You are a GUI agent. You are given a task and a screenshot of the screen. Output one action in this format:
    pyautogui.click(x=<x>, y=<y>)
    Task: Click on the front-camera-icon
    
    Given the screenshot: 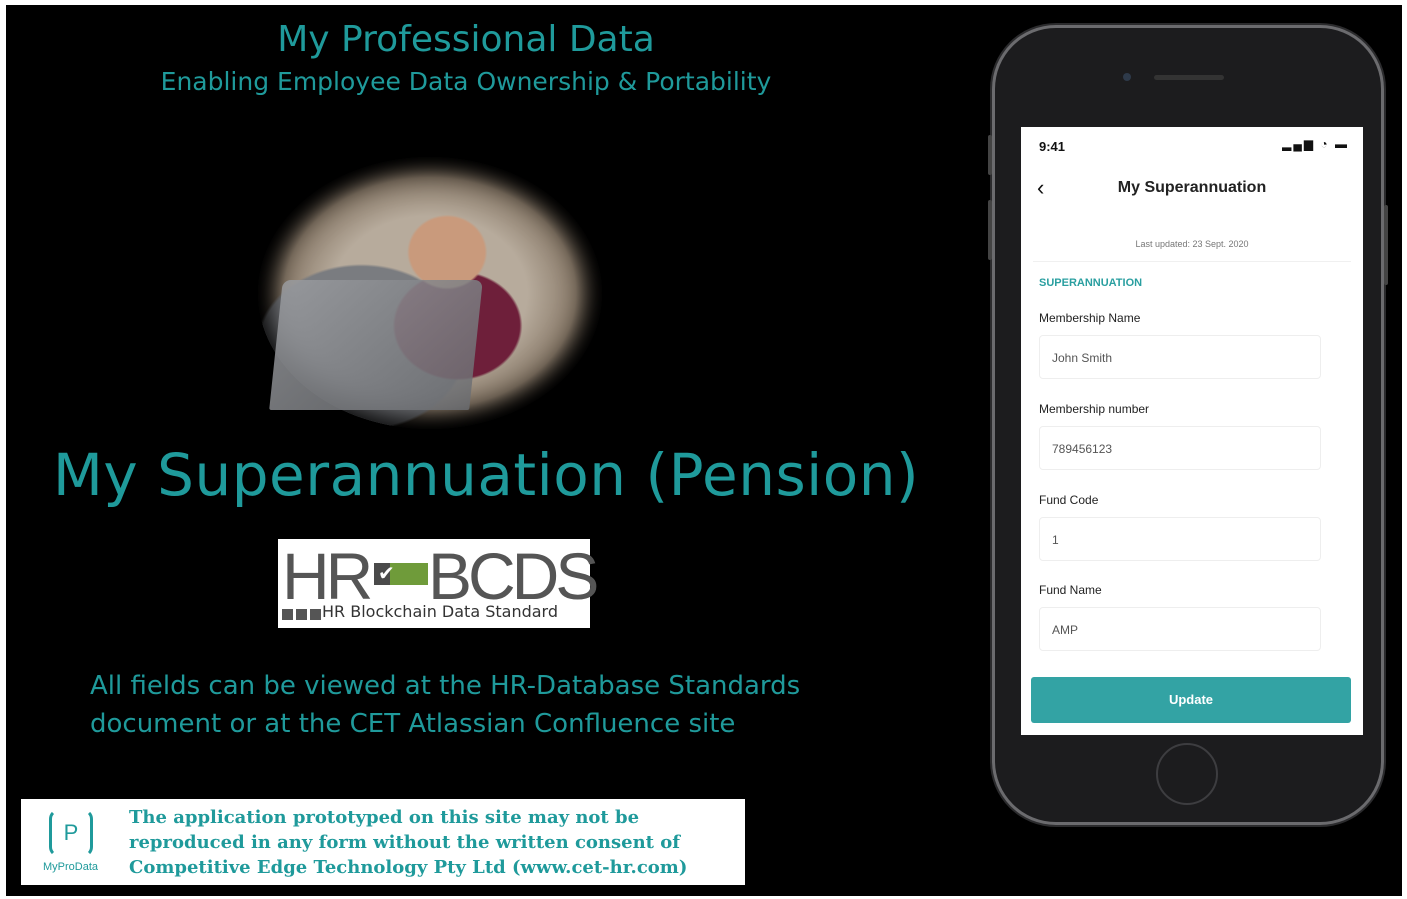 What is the action you would take?
    pyautogui.click(x=1127, y=77)
    